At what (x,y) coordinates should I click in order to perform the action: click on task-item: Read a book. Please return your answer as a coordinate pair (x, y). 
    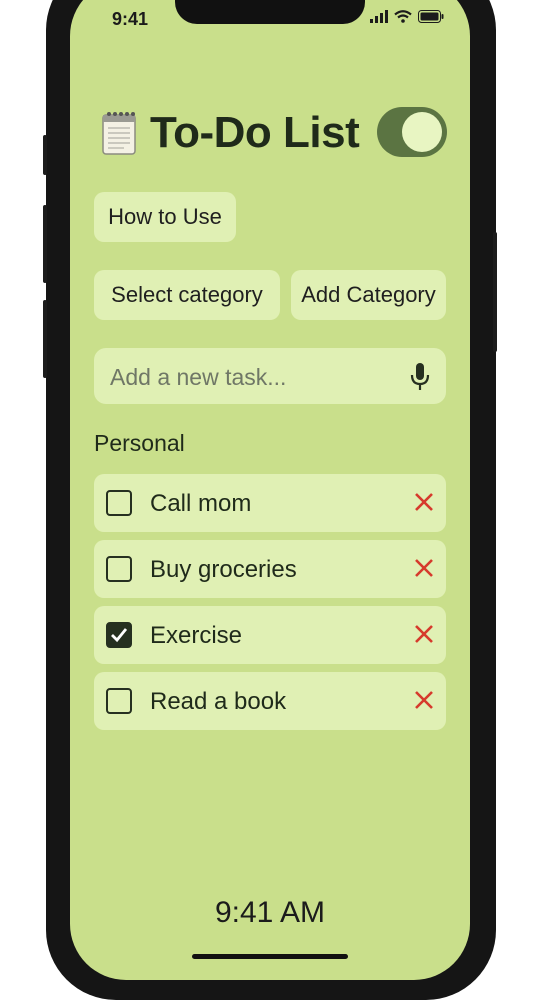
    Looking at the image, I should click on (270, 701).